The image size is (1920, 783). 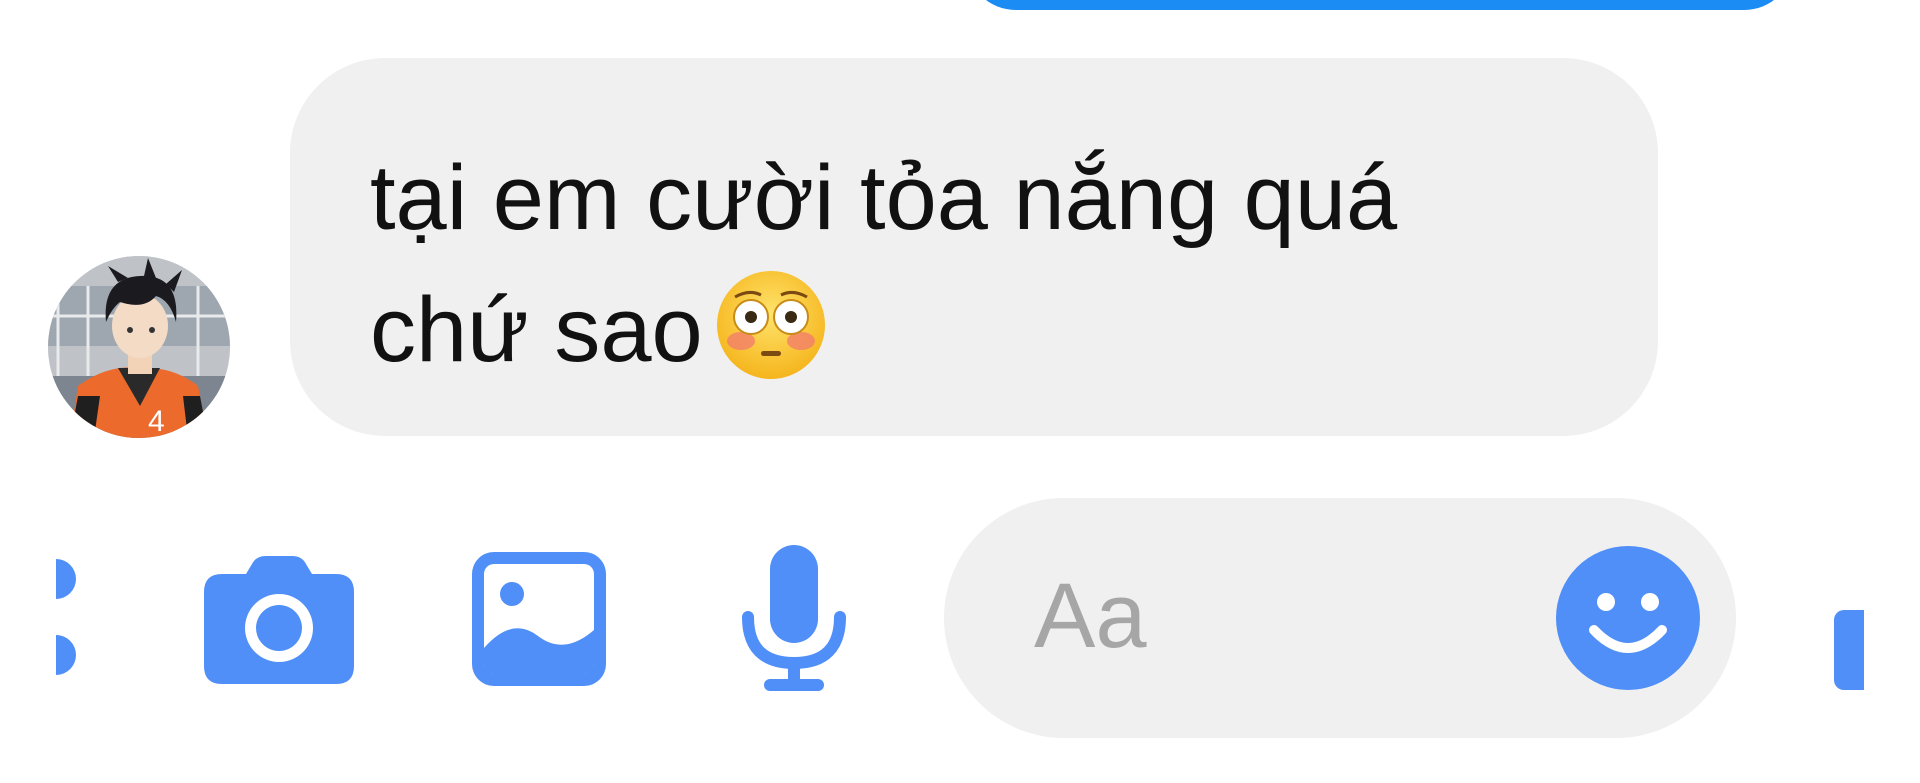 I want to click on smiley-icon, so click(x=1628, y=618).